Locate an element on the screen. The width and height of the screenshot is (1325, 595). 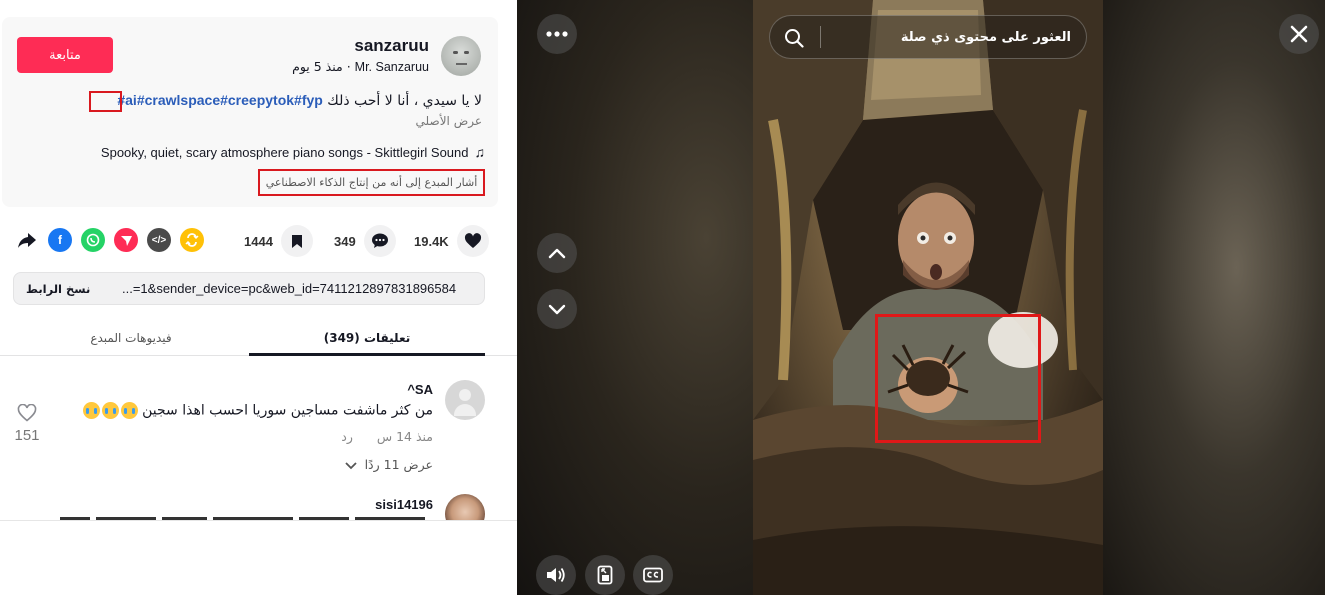
more-icon is located at coordinates (557, 34).